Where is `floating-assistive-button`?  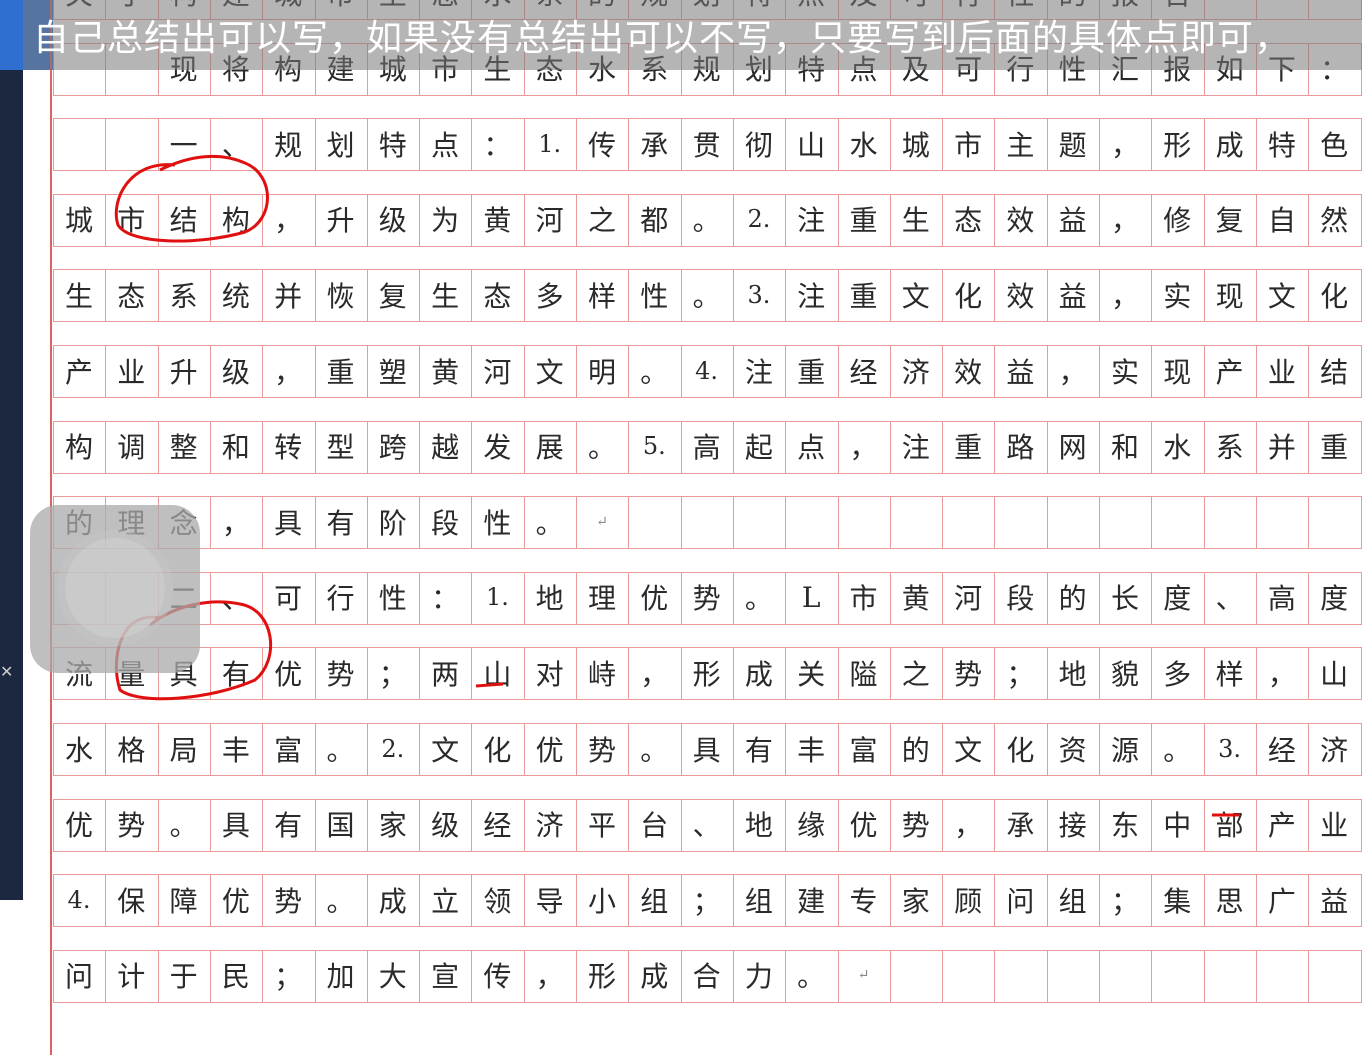 floating-assistive-button is located at coordinates (115, 589).